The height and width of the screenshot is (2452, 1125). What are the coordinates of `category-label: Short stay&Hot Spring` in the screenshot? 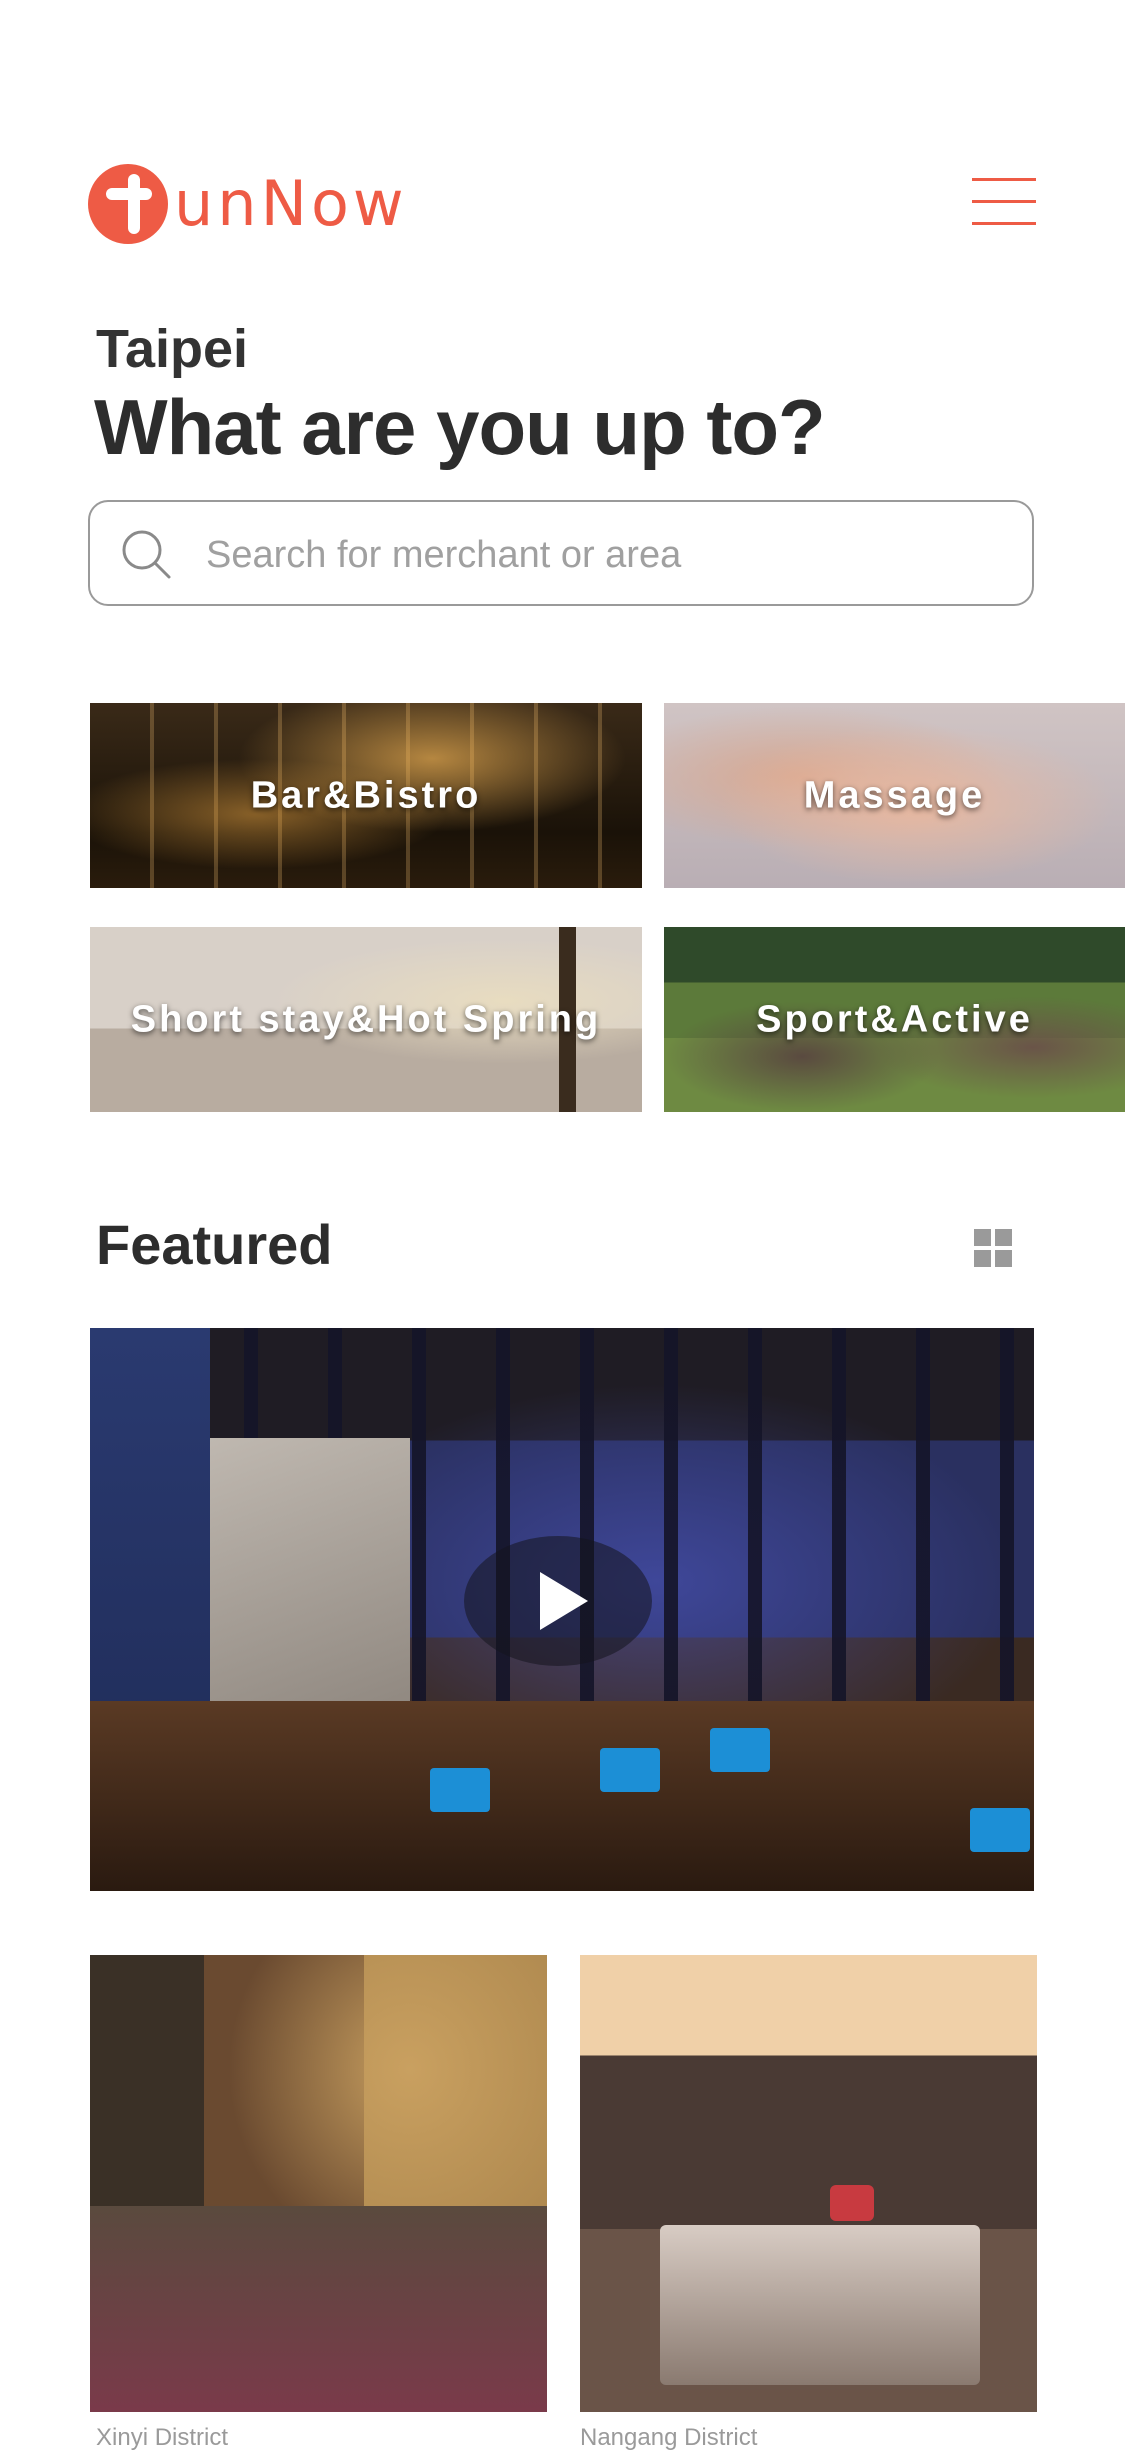 It's located at (366, 1019).